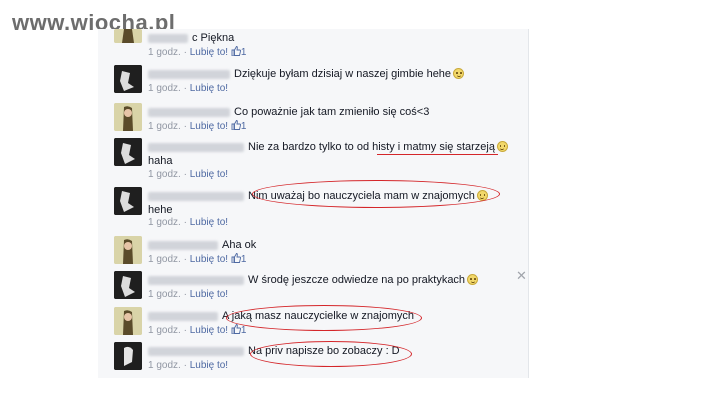 This screenshot has width=720, height=404. Describe the element at coordinates (324, 351) in the screenshot. I see `comment-text: Na priv napisze bo zobaczy : D` at that location.